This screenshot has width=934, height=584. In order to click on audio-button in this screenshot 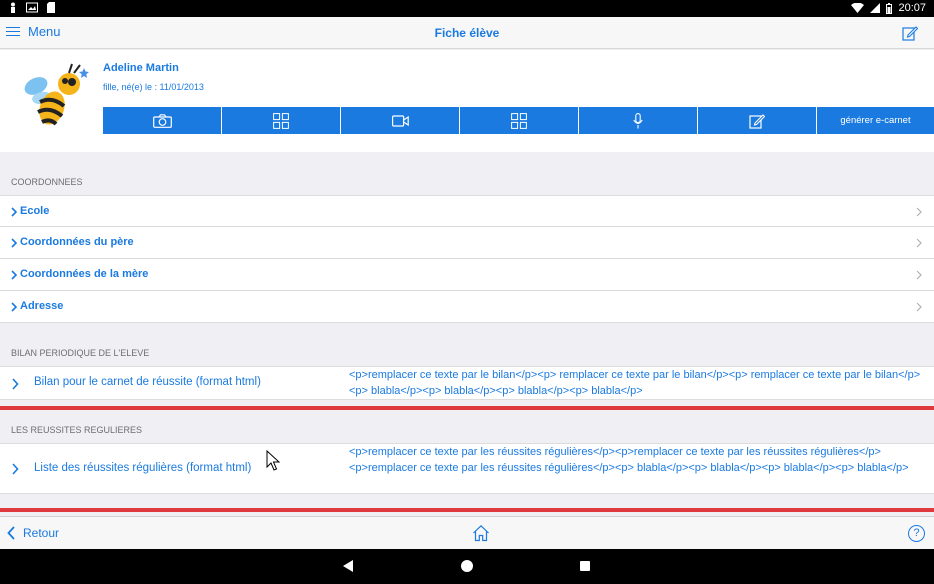, I will do `click(638, 120)`.